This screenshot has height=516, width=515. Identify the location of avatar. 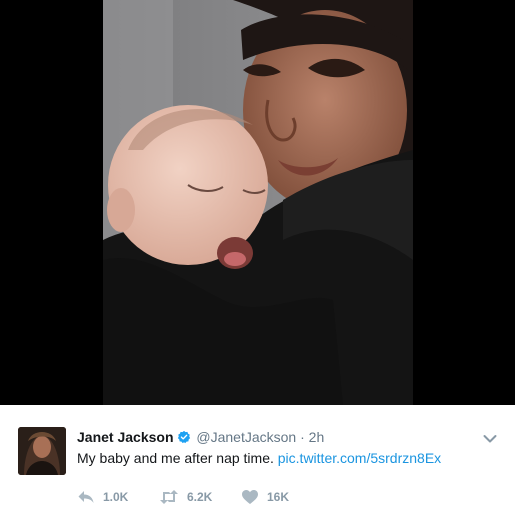
(42, 451).